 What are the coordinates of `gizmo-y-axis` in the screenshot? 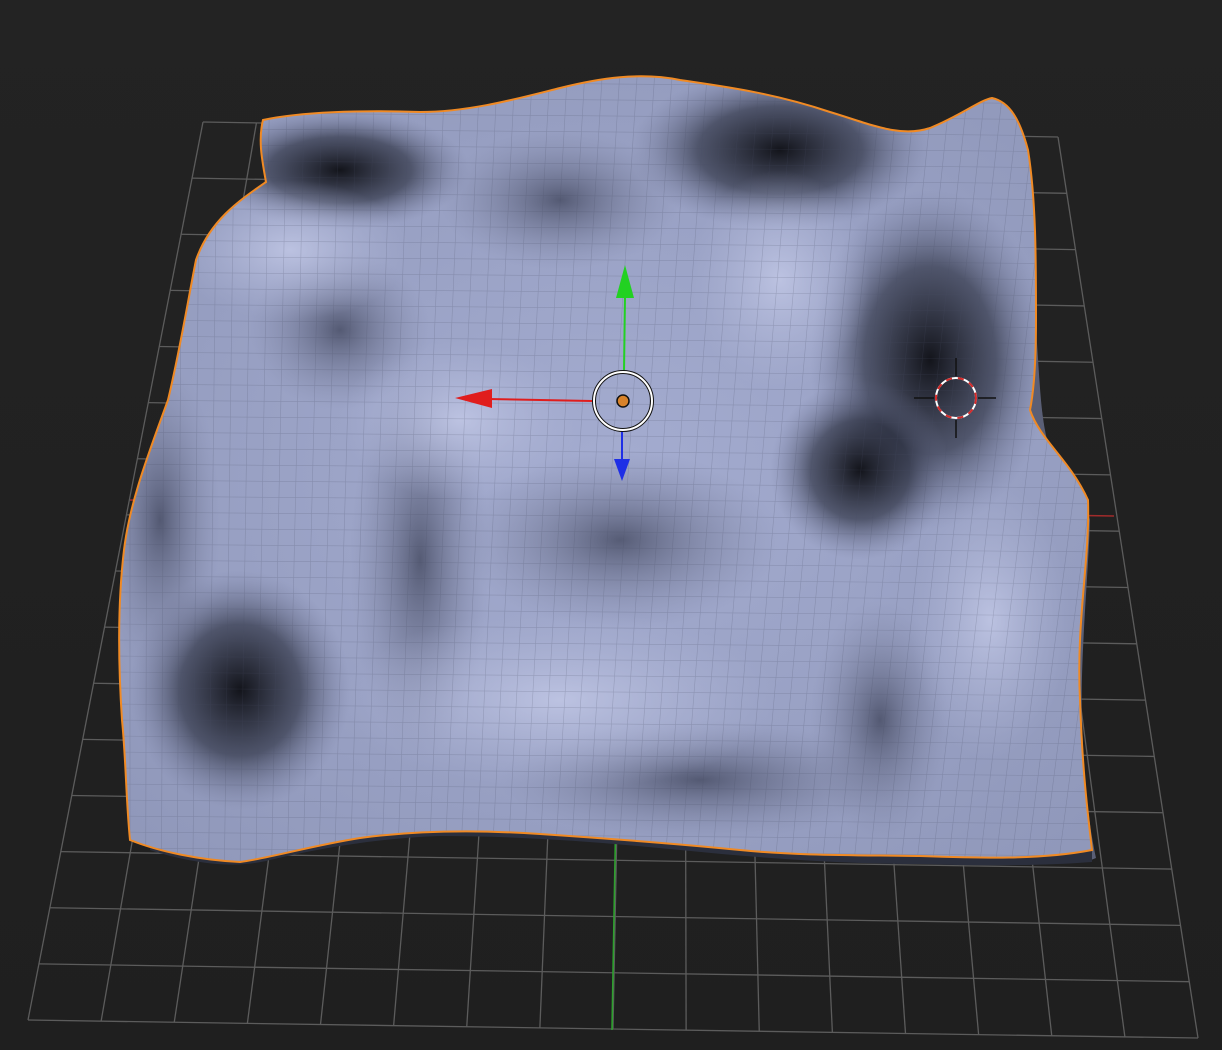 It's located at (624, 334).